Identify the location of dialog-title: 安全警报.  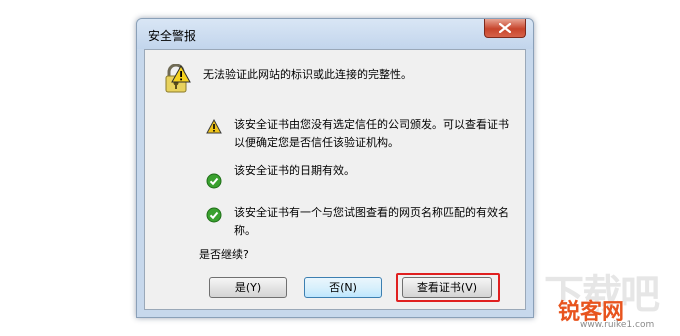
(172, 36).